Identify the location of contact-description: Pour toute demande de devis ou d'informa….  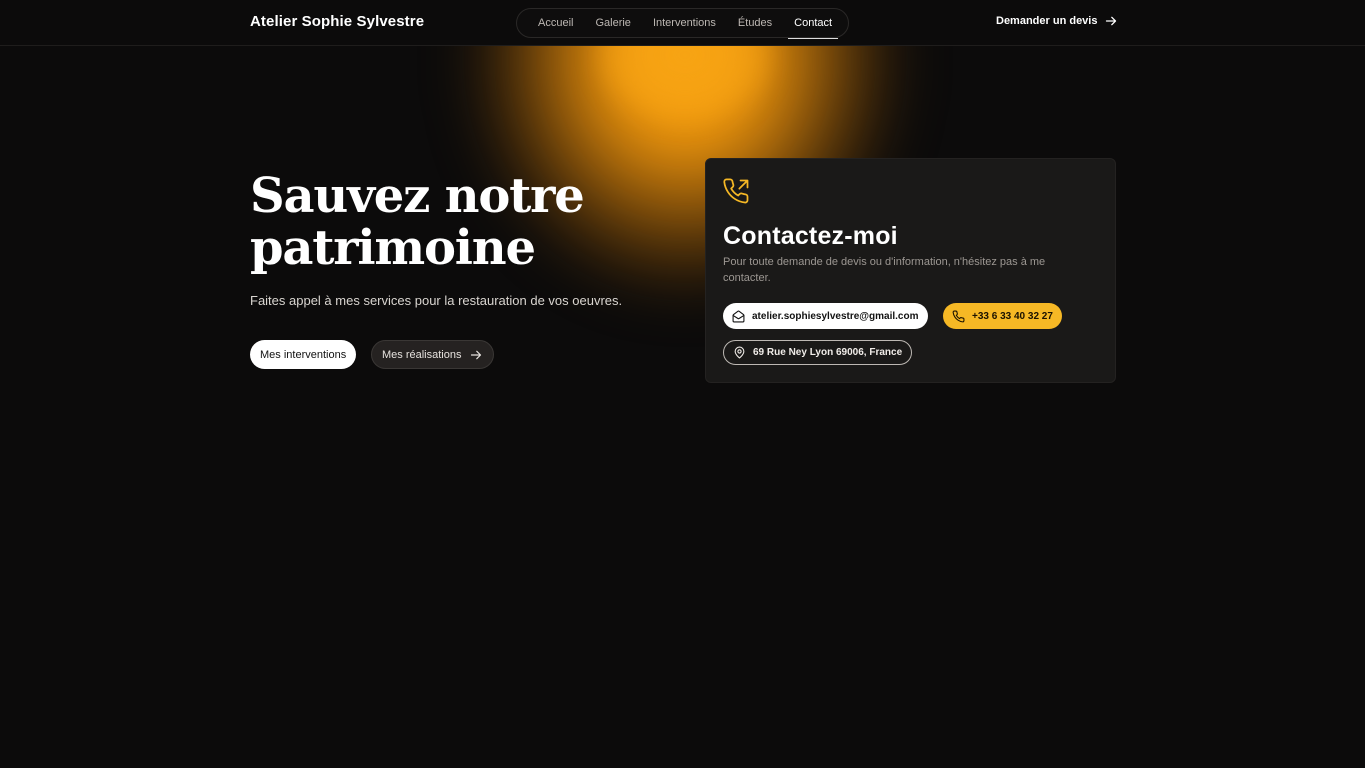
(884, 270).